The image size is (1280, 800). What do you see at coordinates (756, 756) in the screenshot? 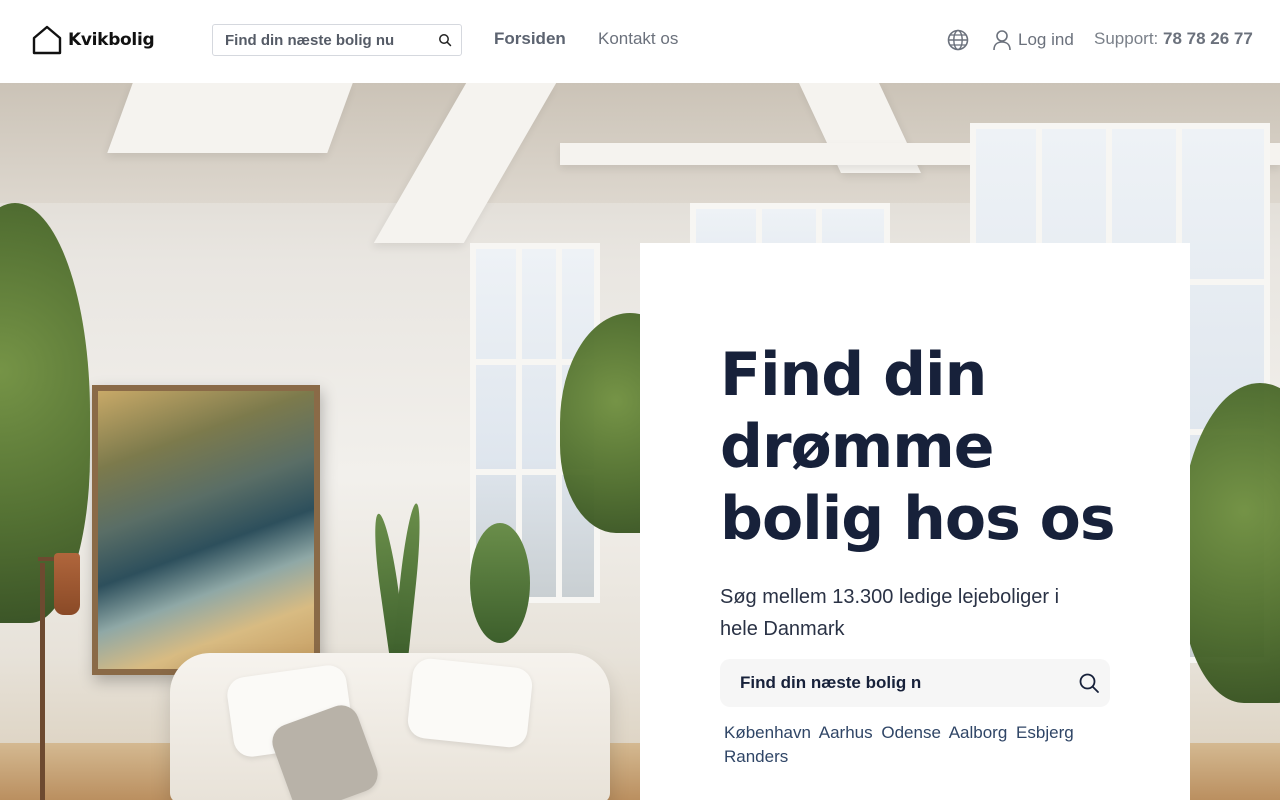
I see `city-link-randers: Randers` at bounding box center [756, 756].